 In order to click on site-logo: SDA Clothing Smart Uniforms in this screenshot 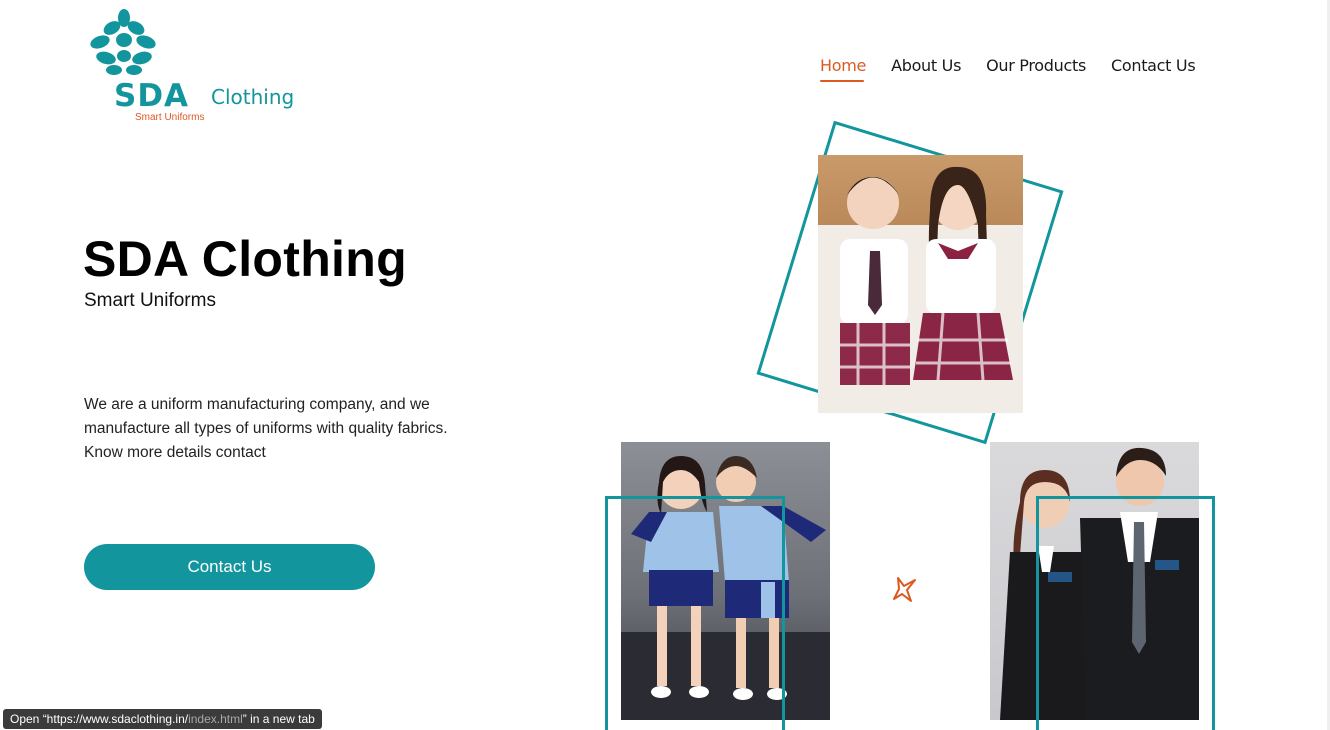, I will do `click(199, 68)`.